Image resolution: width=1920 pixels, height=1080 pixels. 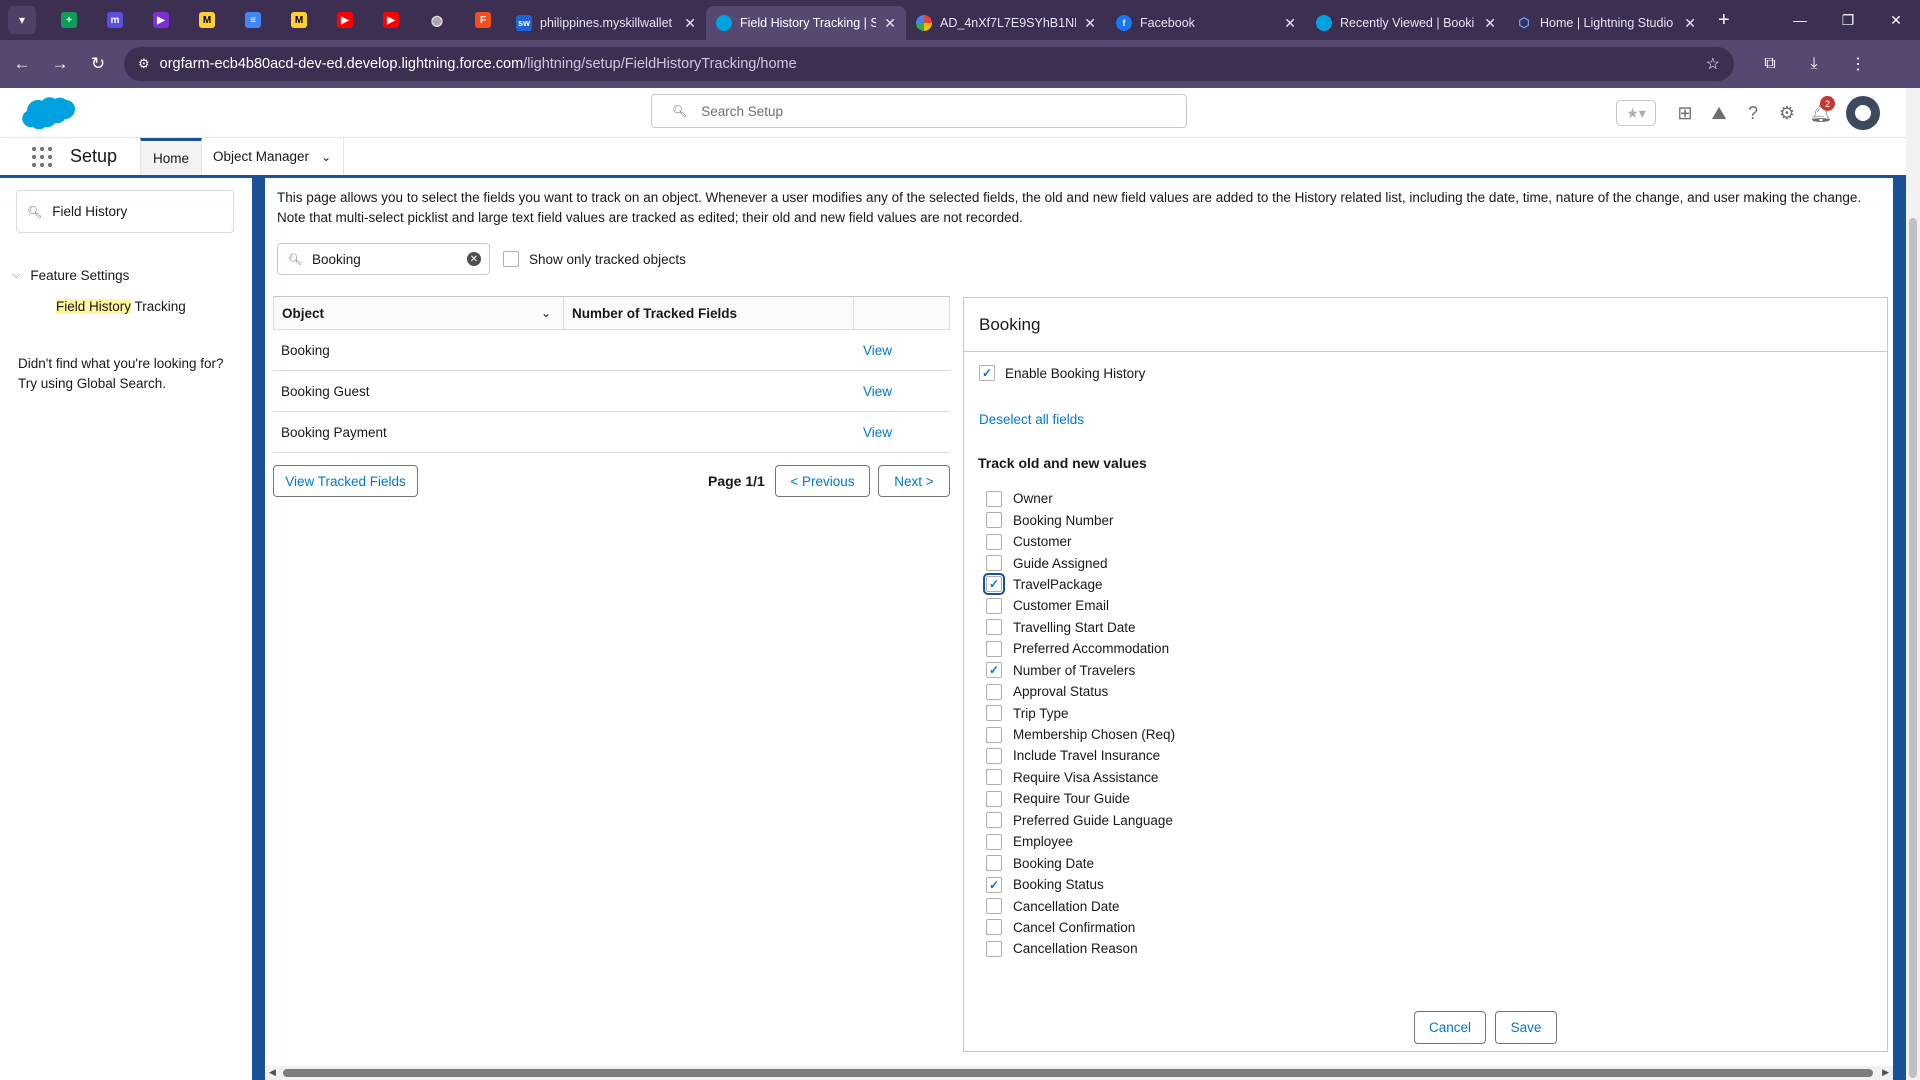 I want to click on field-option: Travelling Start Date, so click(x=1080, y=627).